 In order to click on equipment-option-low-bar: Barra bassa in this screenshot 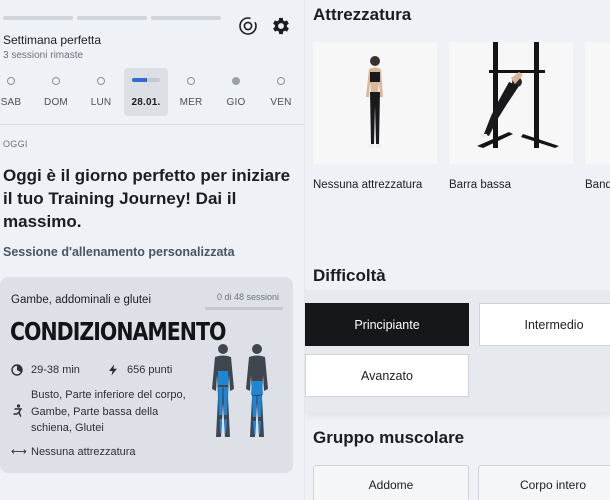, I will do `click(511, 118)`.